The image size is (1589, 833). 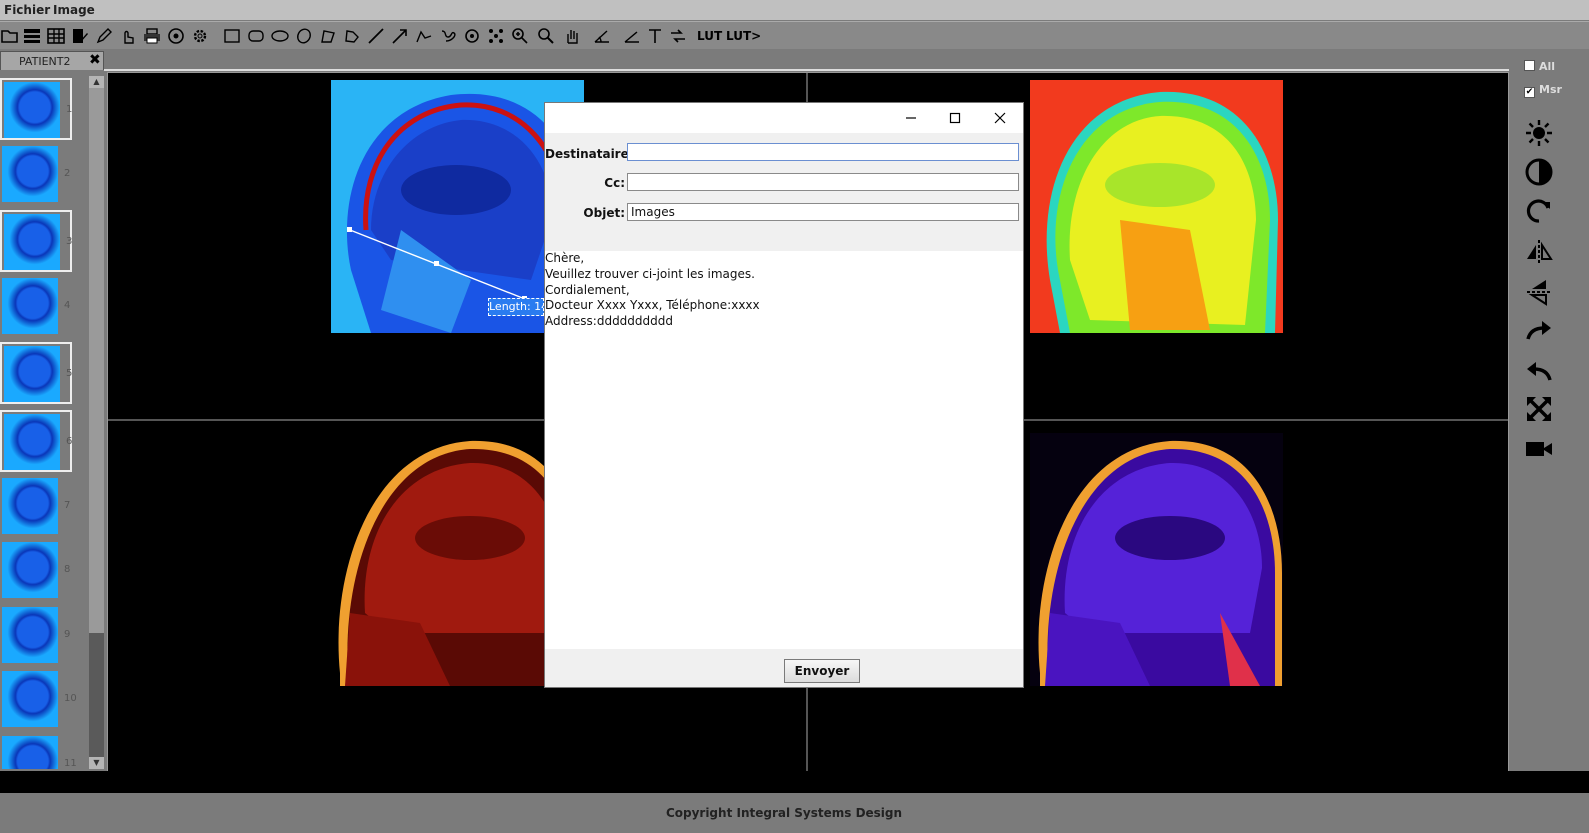 I want to click on burn-icon, so click(x=176, y=36).